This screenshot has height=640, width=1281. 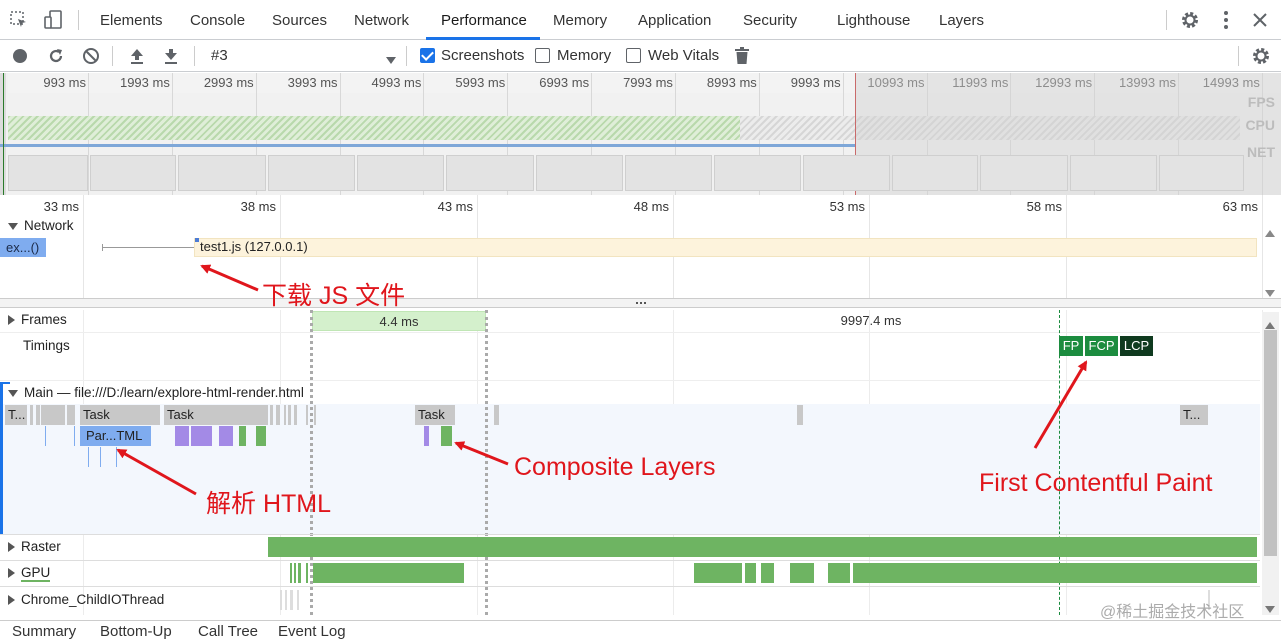 I want to click on tab-event-log: Event Log, so click(x=312, y=631).